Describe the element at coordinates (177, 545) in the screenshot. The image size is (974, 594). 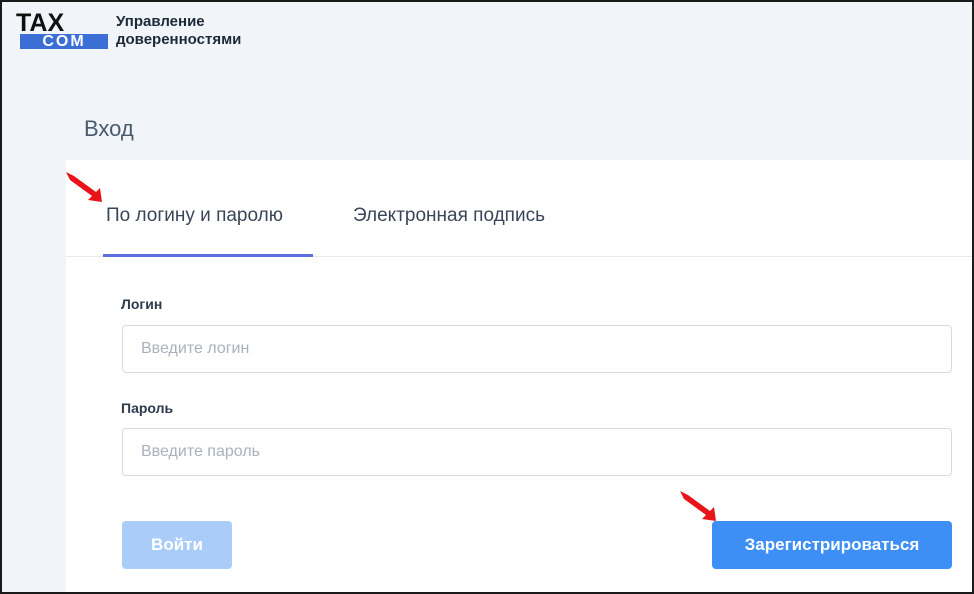
I see `login-button: Войти` at that location.